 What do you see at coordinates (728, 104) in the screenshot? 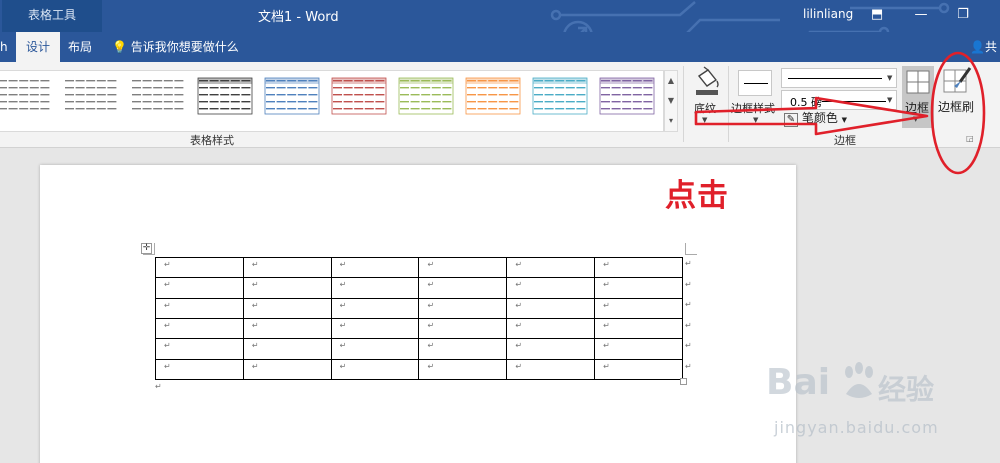
I see `group-separator` at bounding box center [728, 104].